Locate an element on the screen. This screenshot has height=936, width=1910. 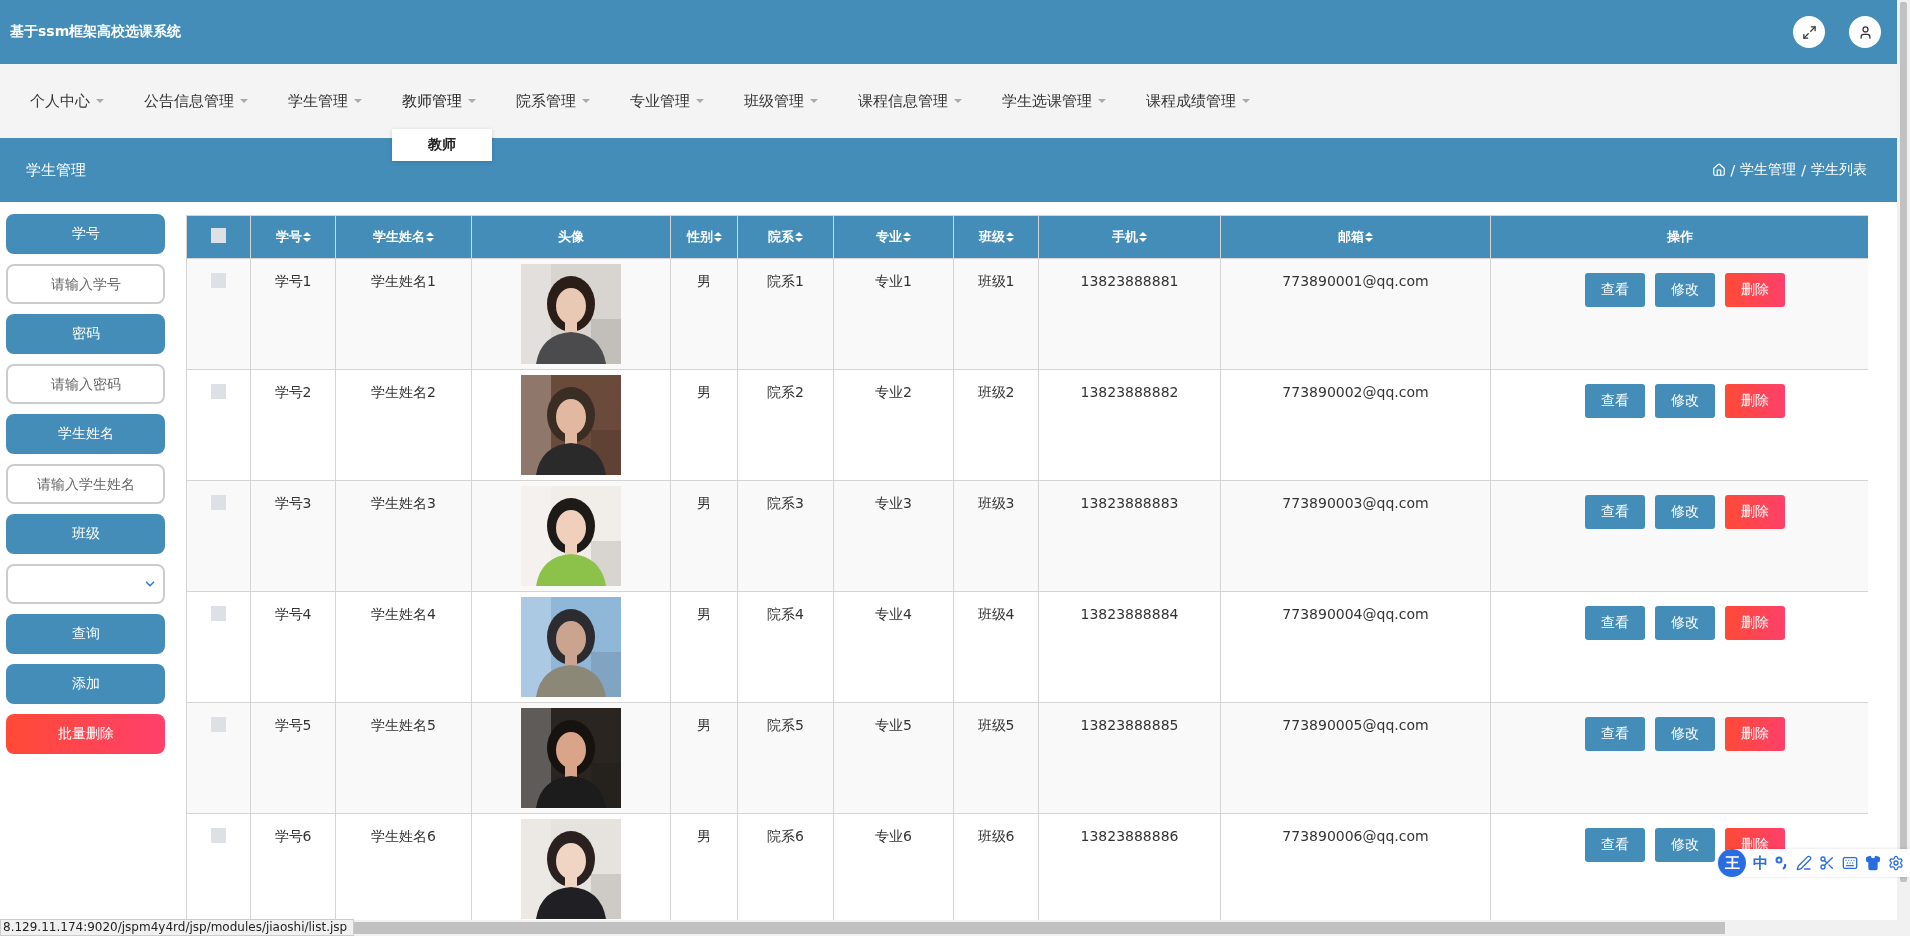
search-field: 请输入学生姓名 is located at coordinates (85, 484).